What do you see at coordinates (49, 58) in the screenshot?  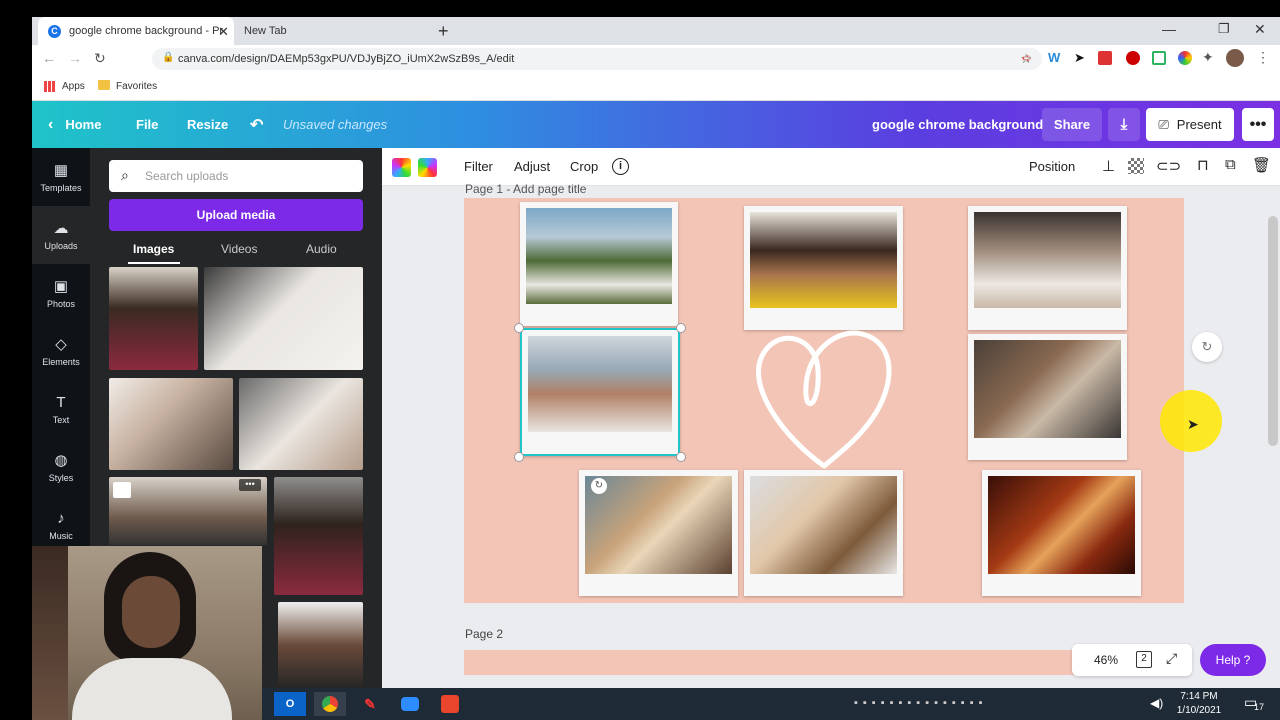 I see `back-arrow-icon: ←` at bounding box center [49, 58].